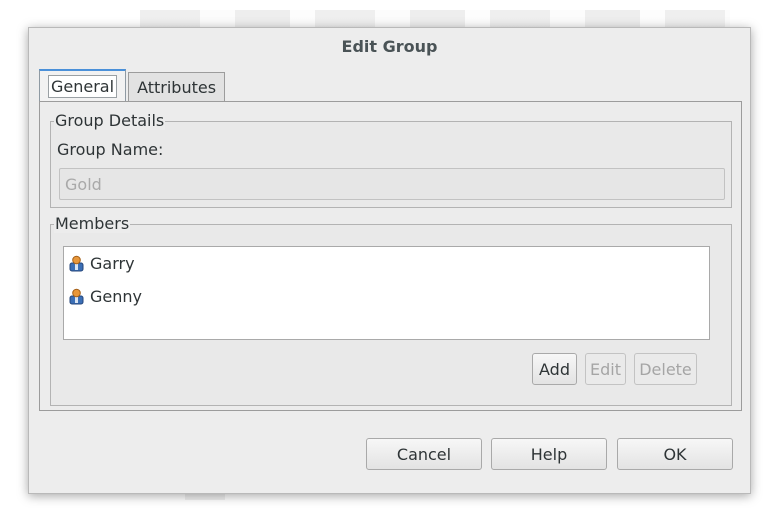 The width and height of the screenshot is (775, 522). What do you see at coordinates (554, 369) in the screenshot?
I see `add-member-button: Add` at bounding box center [554, 369].